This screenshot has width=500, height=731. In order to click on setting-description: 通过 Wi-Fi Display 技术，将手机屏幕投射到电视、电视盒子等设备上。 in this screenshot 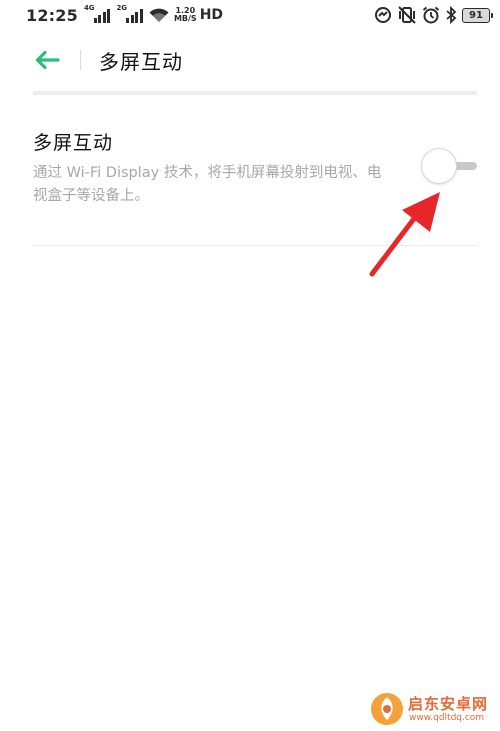, I will do `click(207, 184)`.